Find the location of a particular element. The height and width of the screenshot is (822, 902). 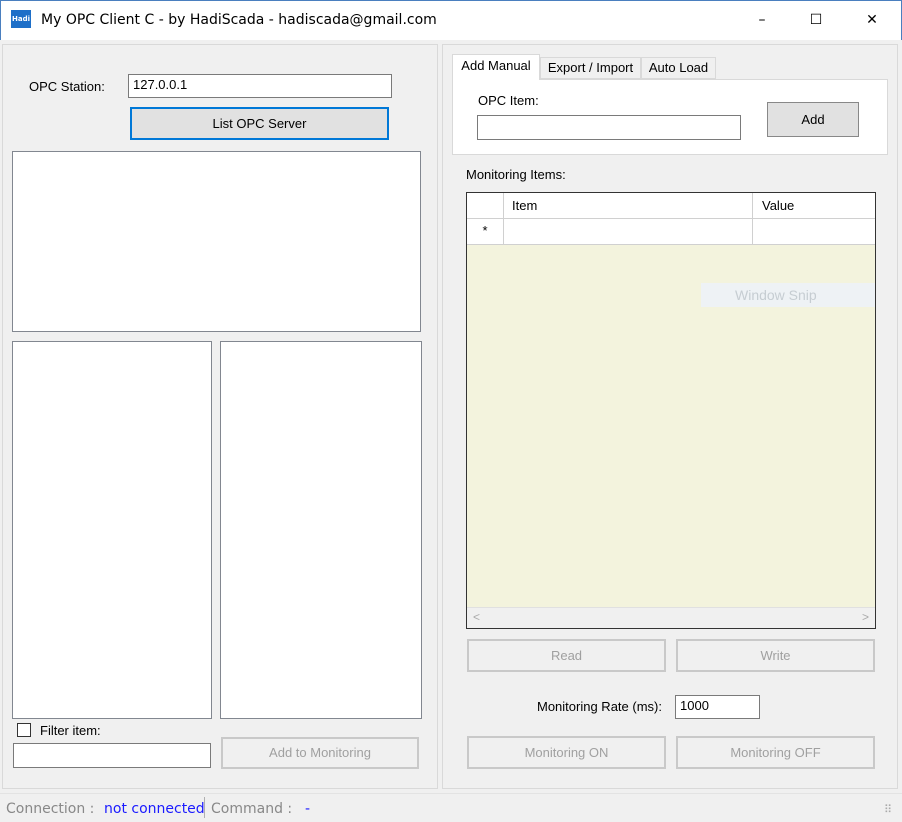

window-snip-overlay: Window Snip is located at coordinates (788, 295).